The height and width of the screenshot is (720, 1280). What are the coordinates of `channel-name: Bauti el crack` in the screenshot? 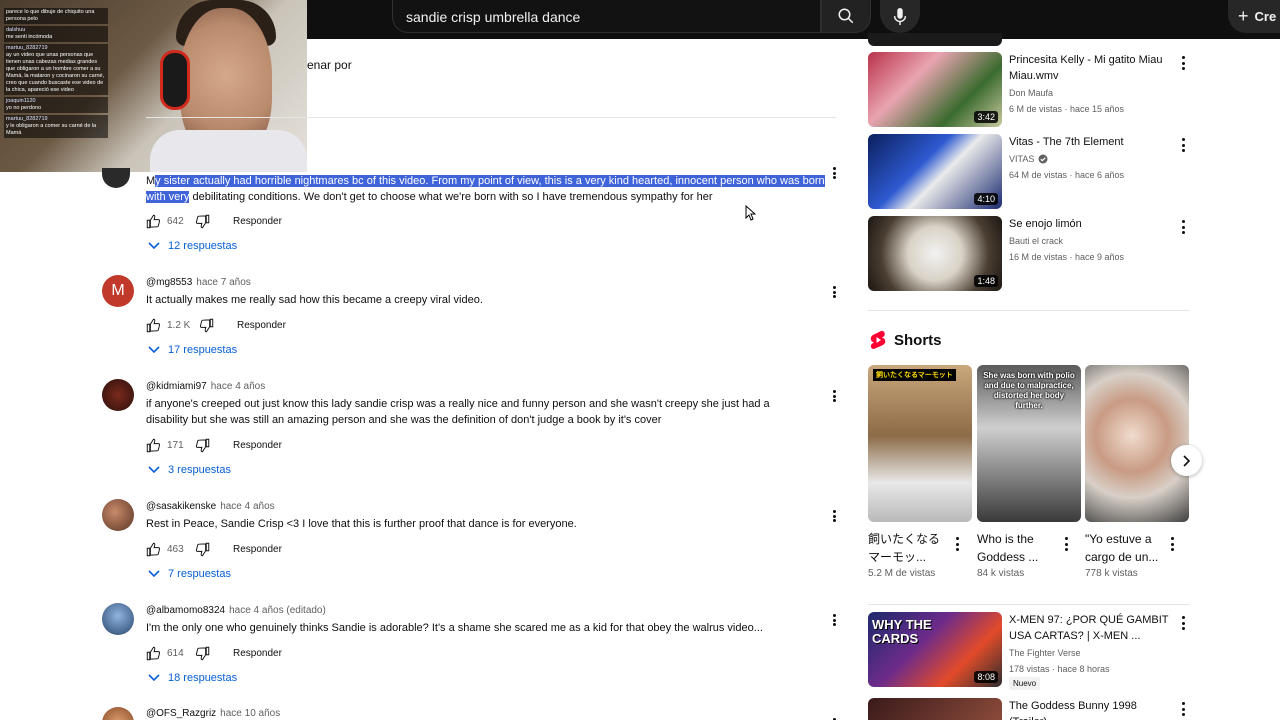 It's located at (1036, 241).